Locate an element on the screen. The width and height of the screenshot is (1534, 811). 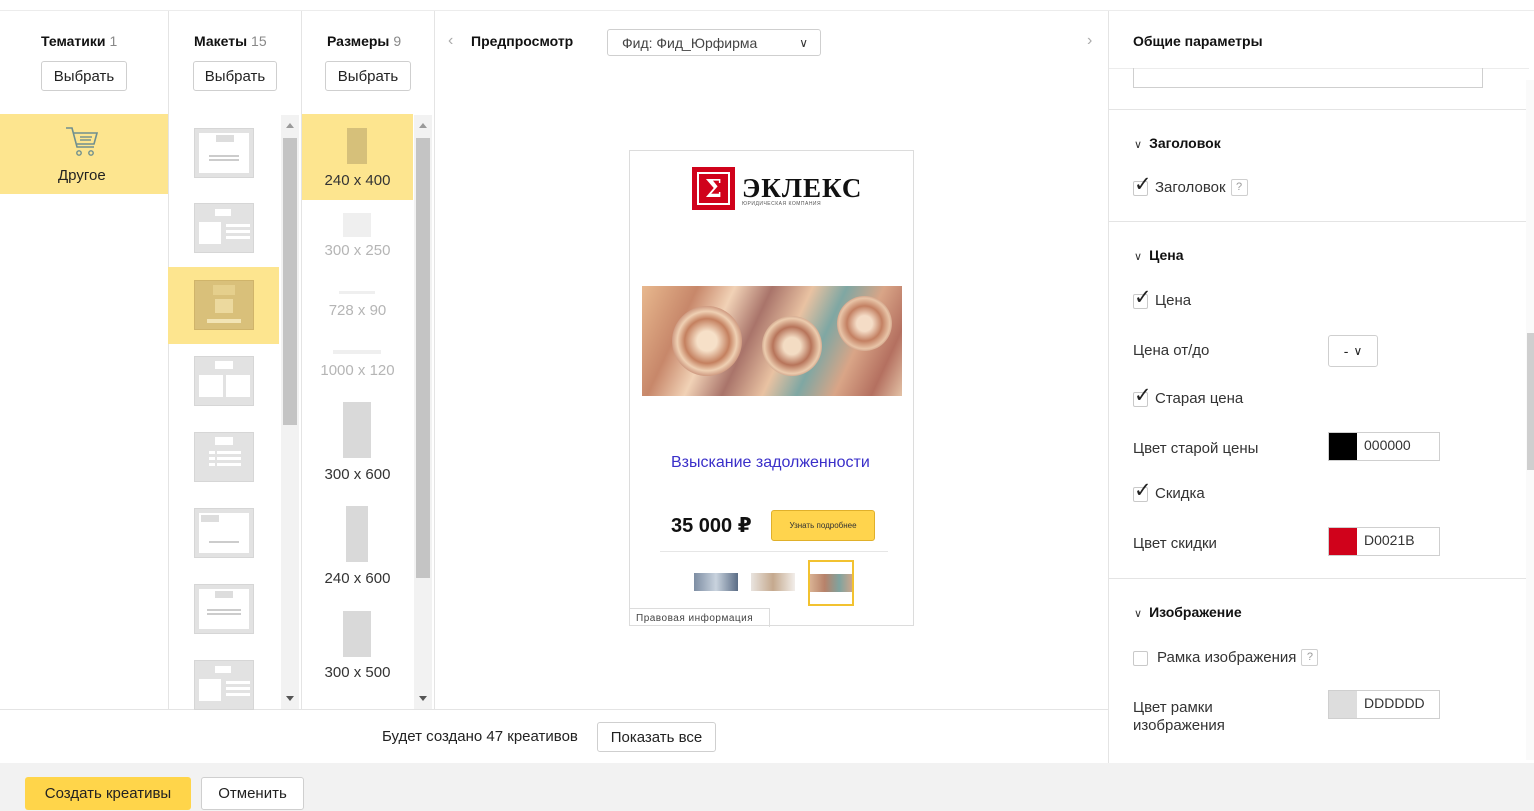
logo-mark: Σ is located at coordinates (713, 188).